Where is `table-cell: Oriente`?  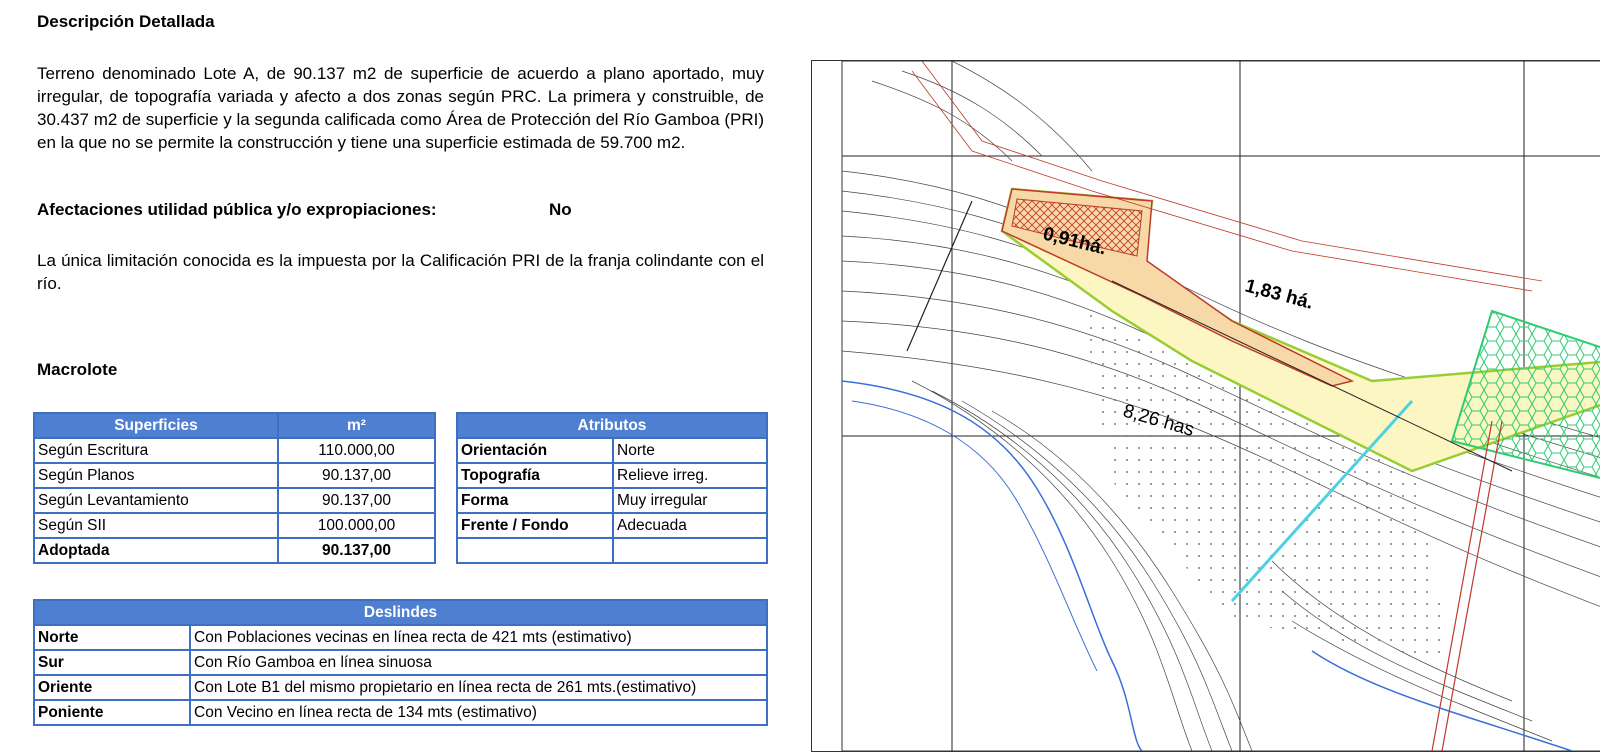
table-cell: Oriente is located at coordinates (112, 687).